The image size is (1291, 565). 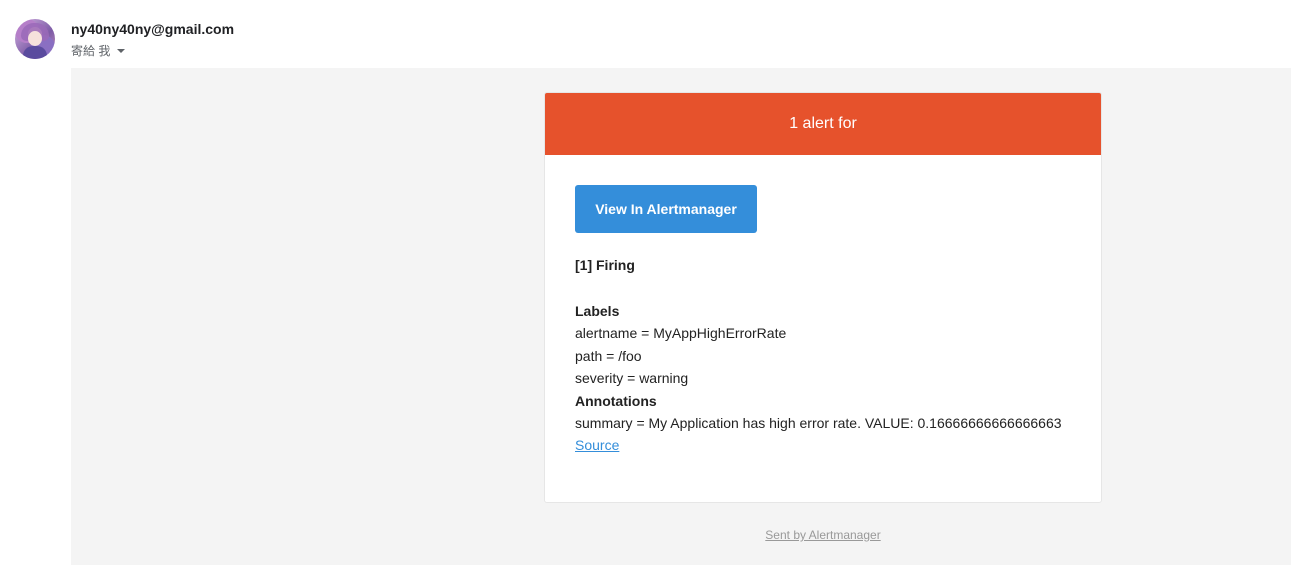 I want to click on label-row: path = /foo, so click(x=608, y=355).